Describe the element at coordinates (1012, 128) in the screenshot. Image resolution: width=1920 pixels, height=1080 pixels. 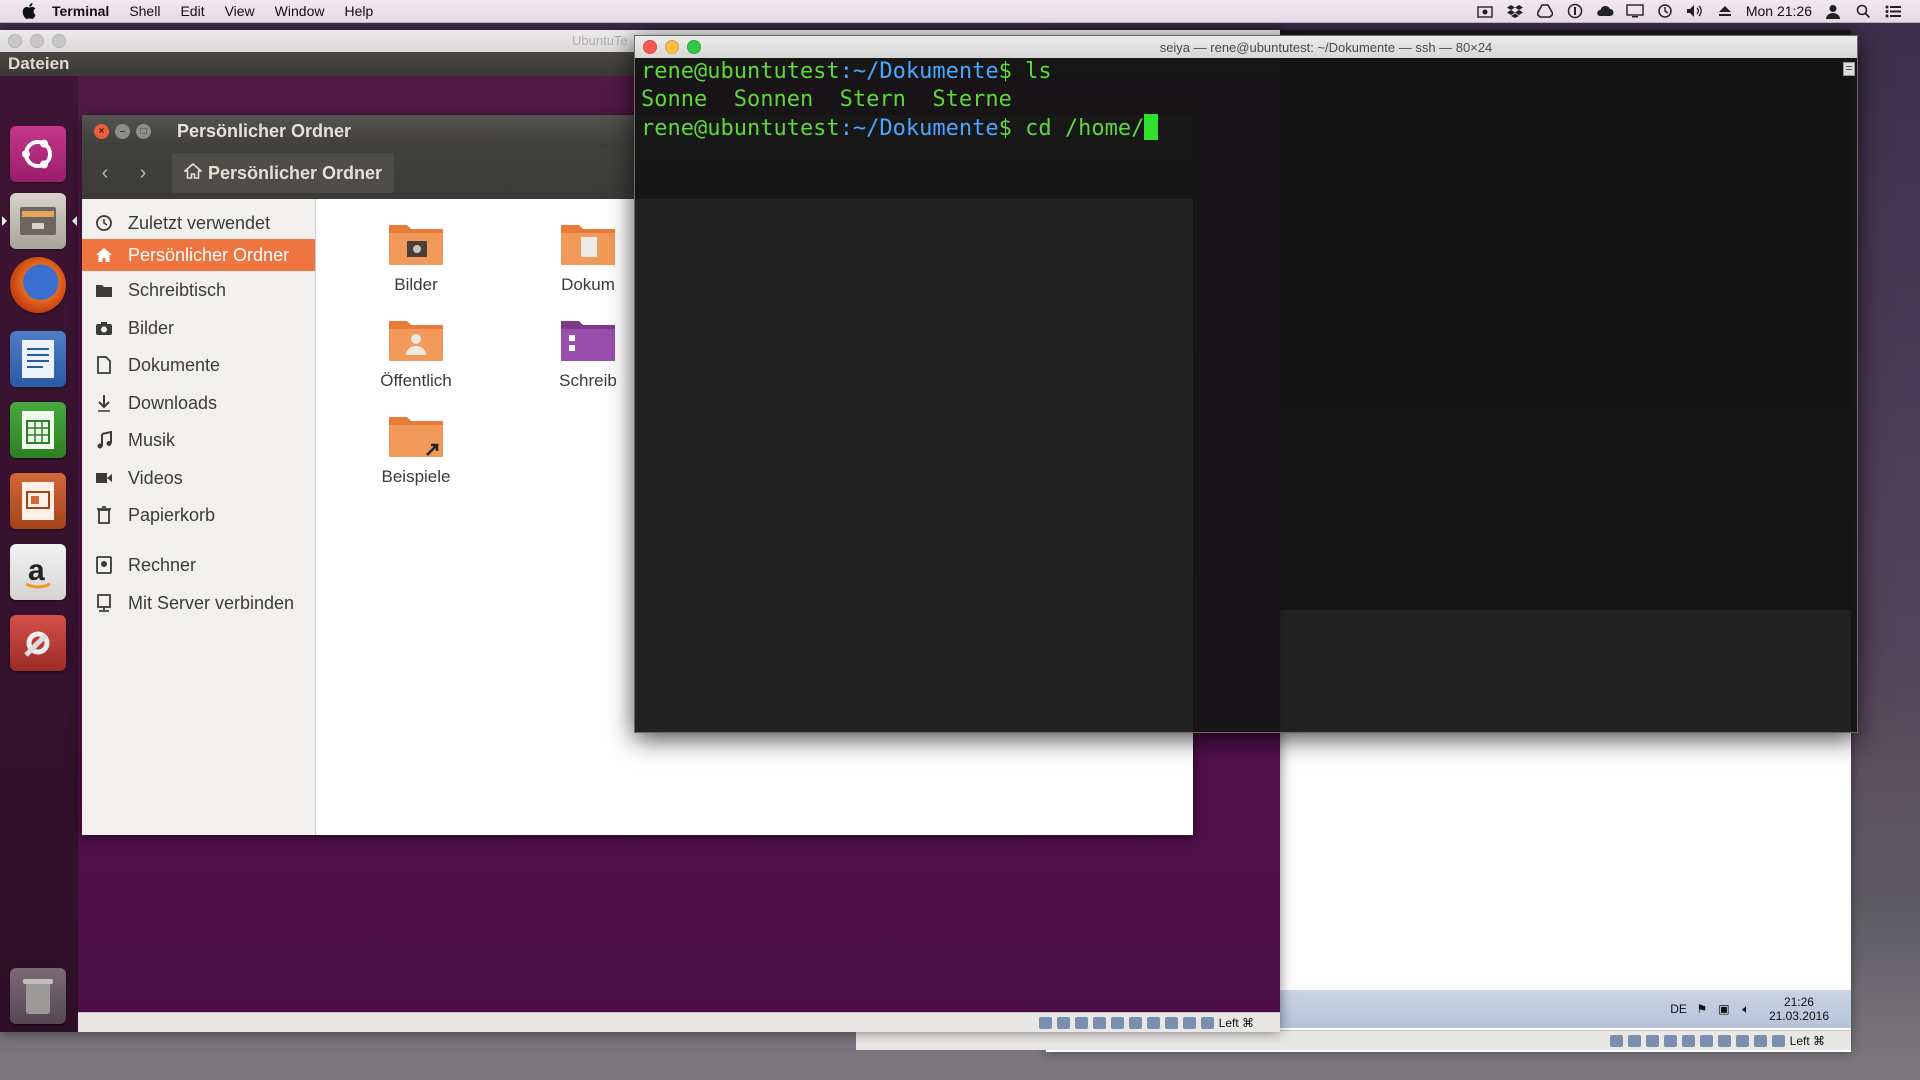
I see `prompt-symbol: $` at that location.